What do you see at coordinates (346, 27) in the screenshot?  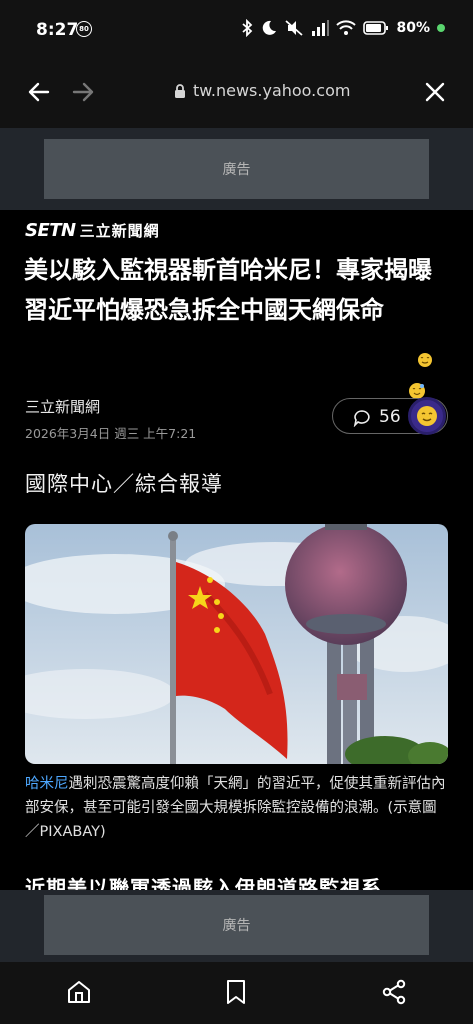 I see `wifi-icon` at bounding box center [346, 27].